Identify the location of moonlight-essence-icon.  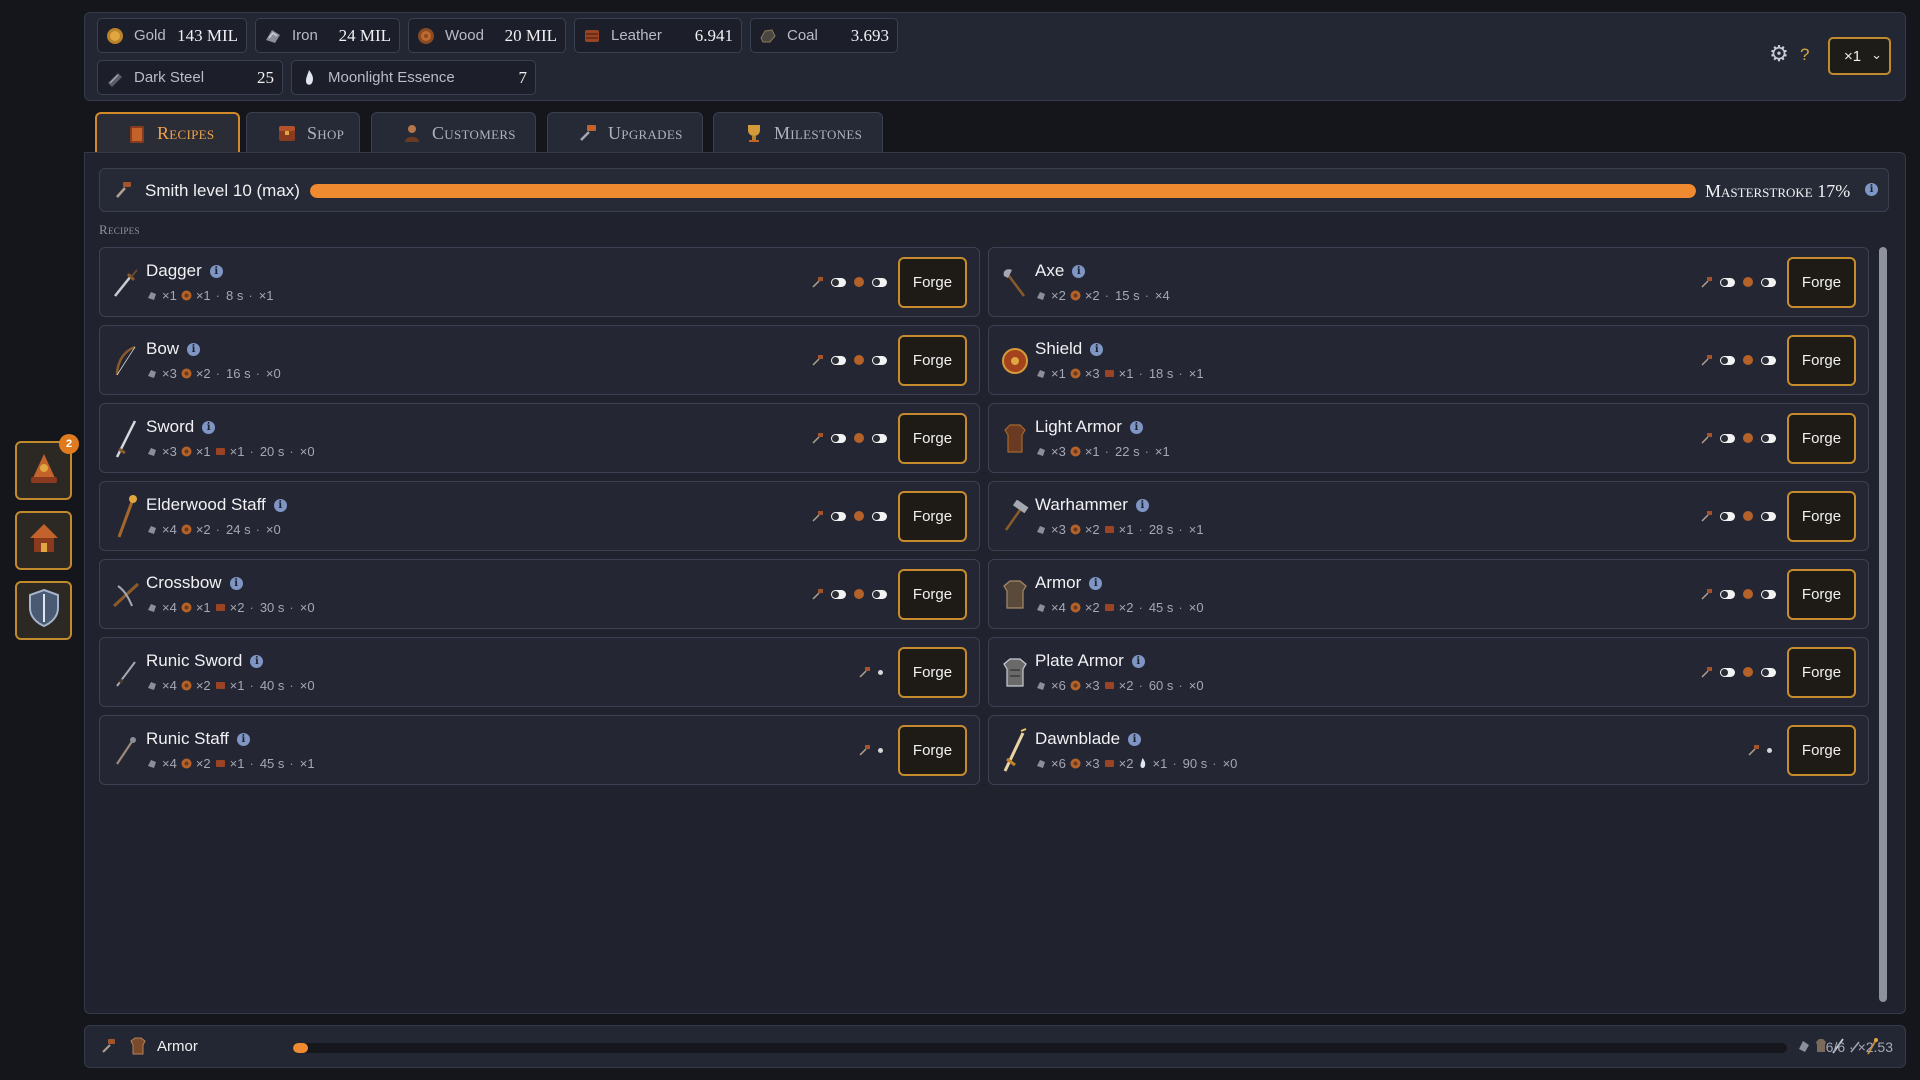
(309, 78).